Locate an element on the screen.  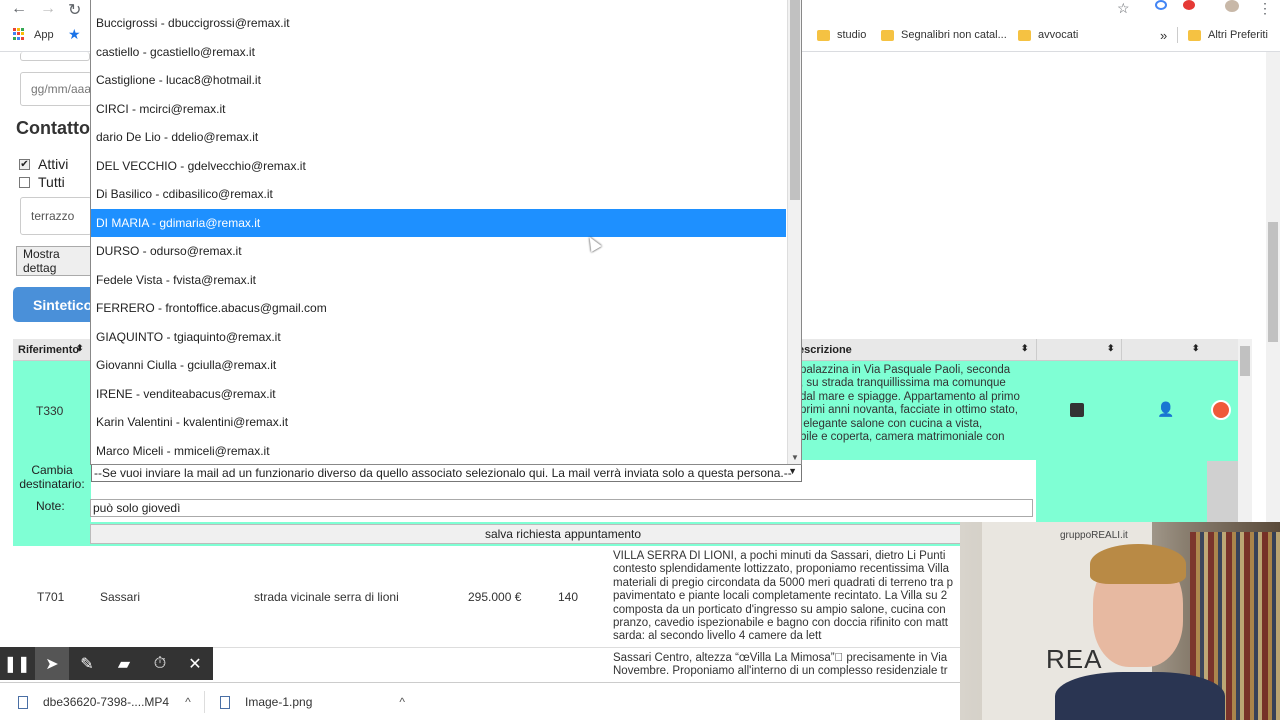
filter-active: ✔ Attivi is located at coordinates (43, 164).